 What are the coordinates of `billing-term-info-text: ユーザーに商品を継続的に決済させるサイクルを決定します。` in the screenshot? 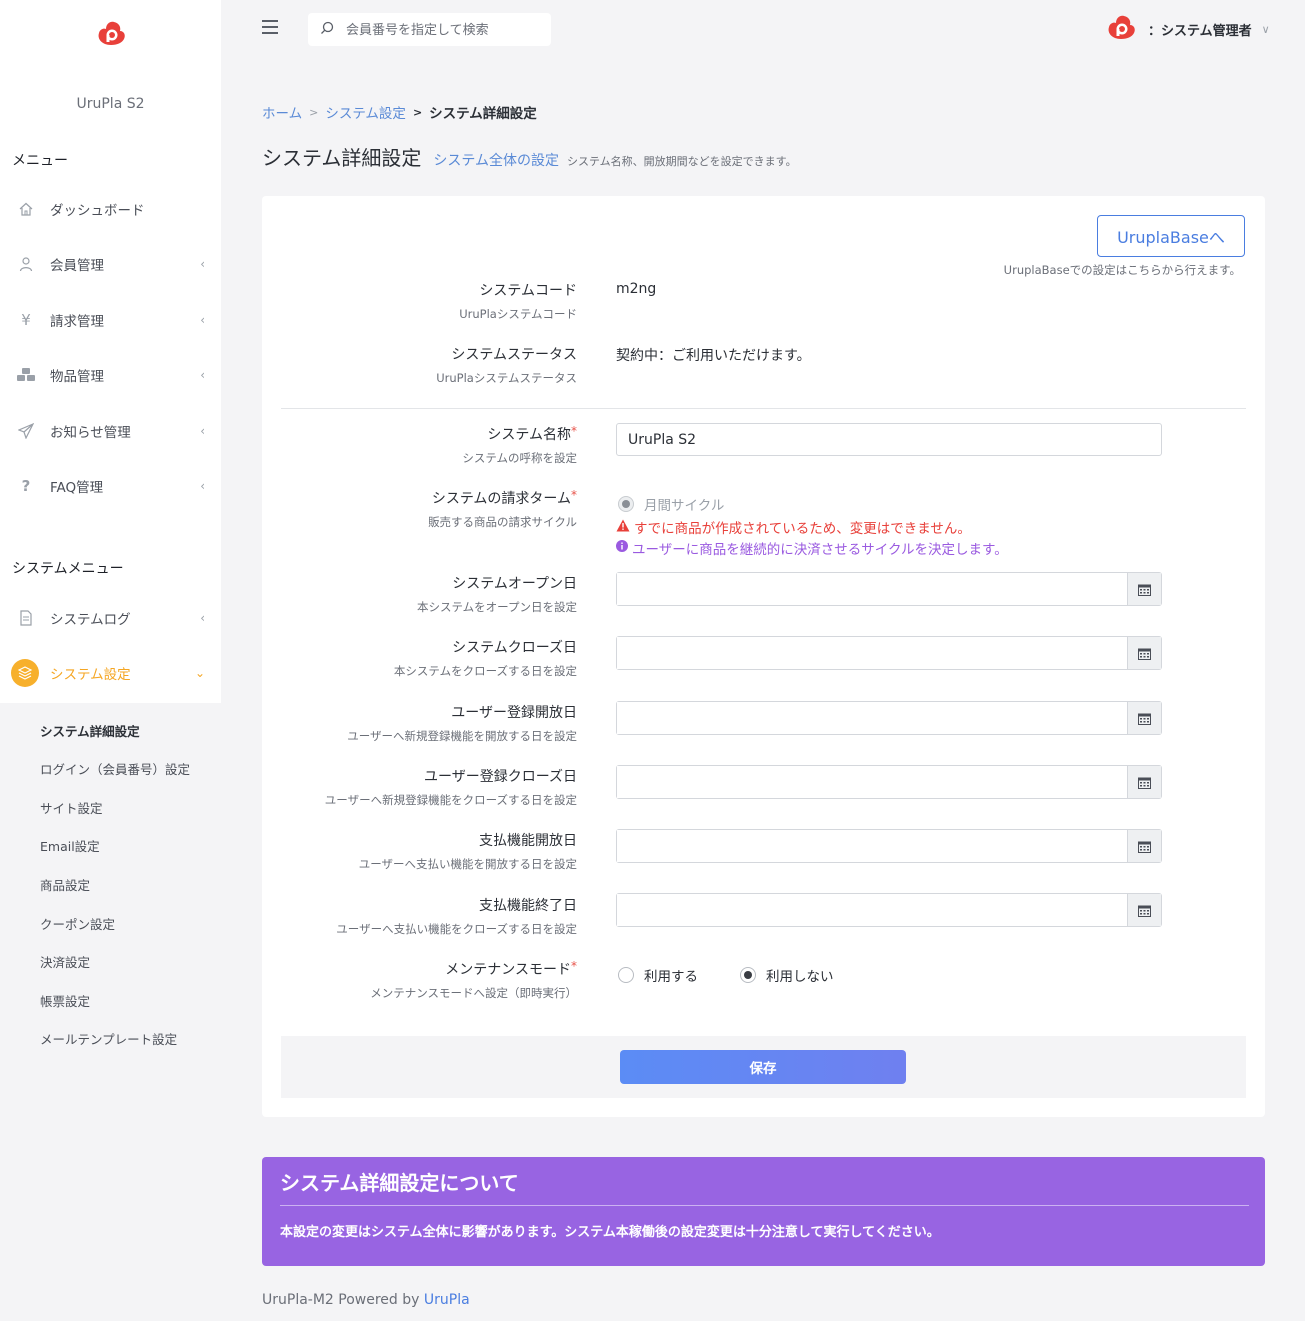 It's located at (820, 550).